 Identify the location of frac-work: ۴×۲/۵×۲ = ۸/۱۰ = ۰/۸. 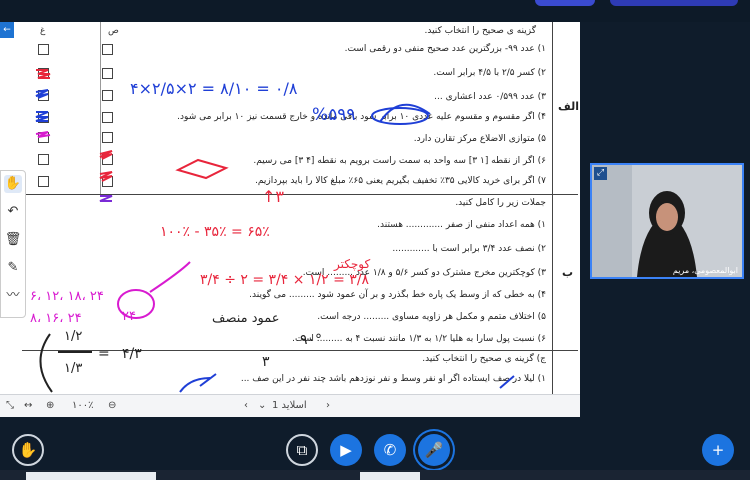
(214, 88).